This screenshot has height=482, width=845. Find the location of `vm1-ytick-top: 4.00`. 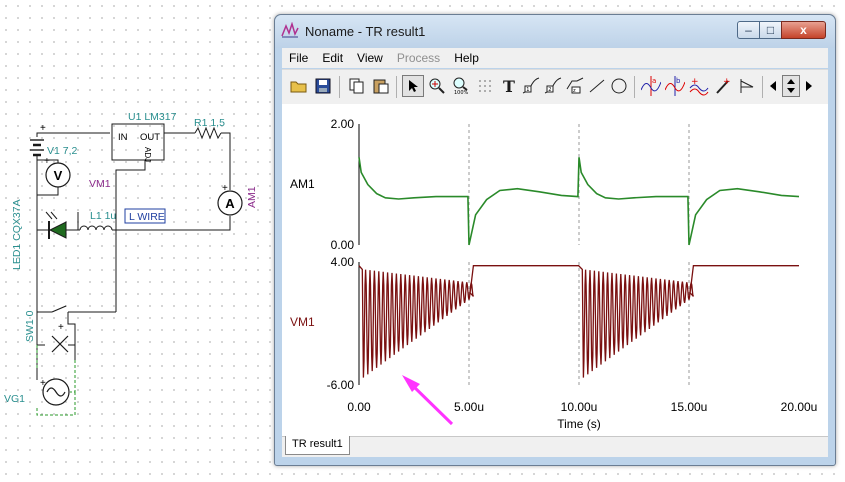

vm1-ytick-top: 4.00 is located at coordinates (343, 262).